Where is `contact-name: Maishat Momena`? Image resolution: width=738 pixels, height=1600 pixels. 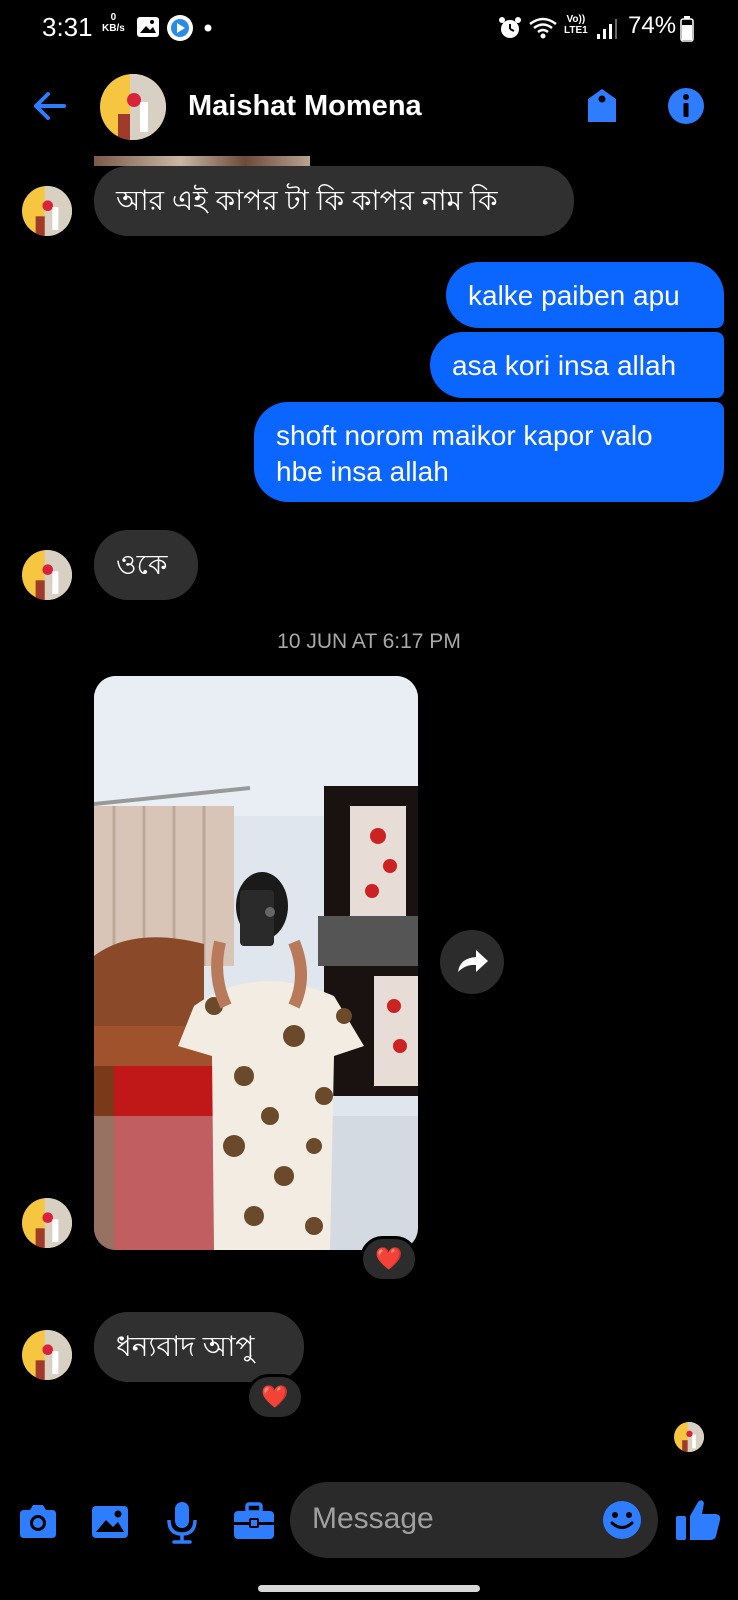 contact-name: Maishat Momena is located at coordinates (305, 106).